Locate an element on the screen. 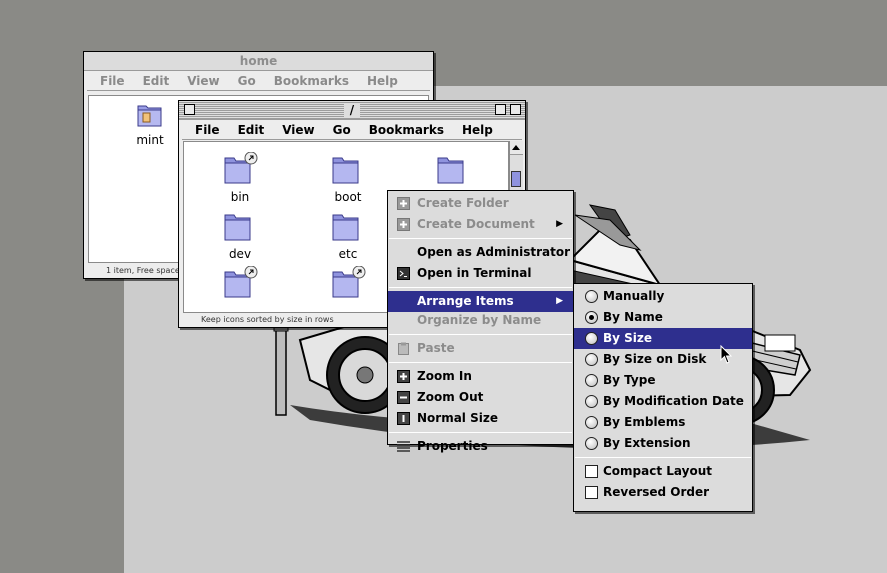 Image resolution: width=887 pixels, height=573 pixels. root-window-titlebar: / is located at coordinates (352, 110).